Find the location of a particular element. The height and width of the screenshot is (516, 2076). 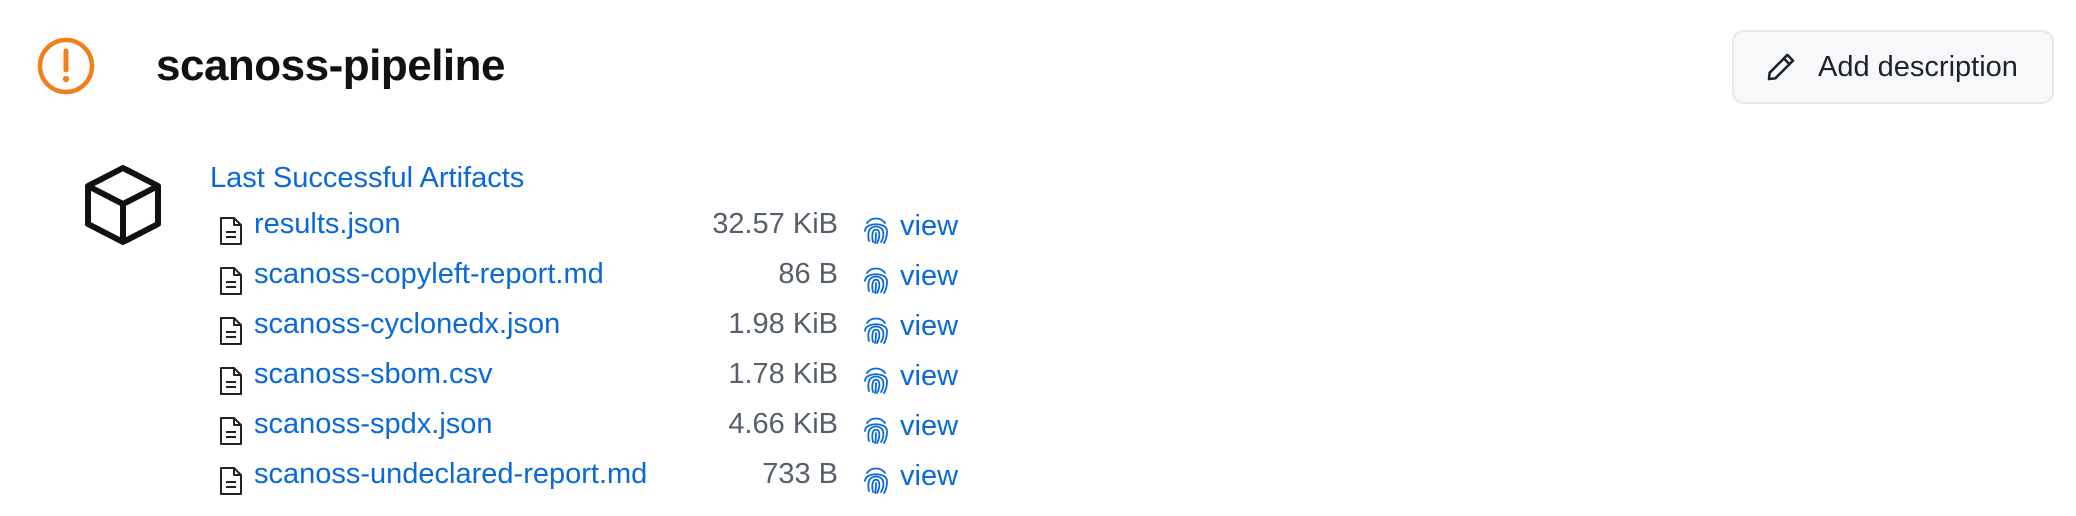

artifact-row: scanoss-sbom.csv 1.78 KiB view is located at coordinates (594, 379).